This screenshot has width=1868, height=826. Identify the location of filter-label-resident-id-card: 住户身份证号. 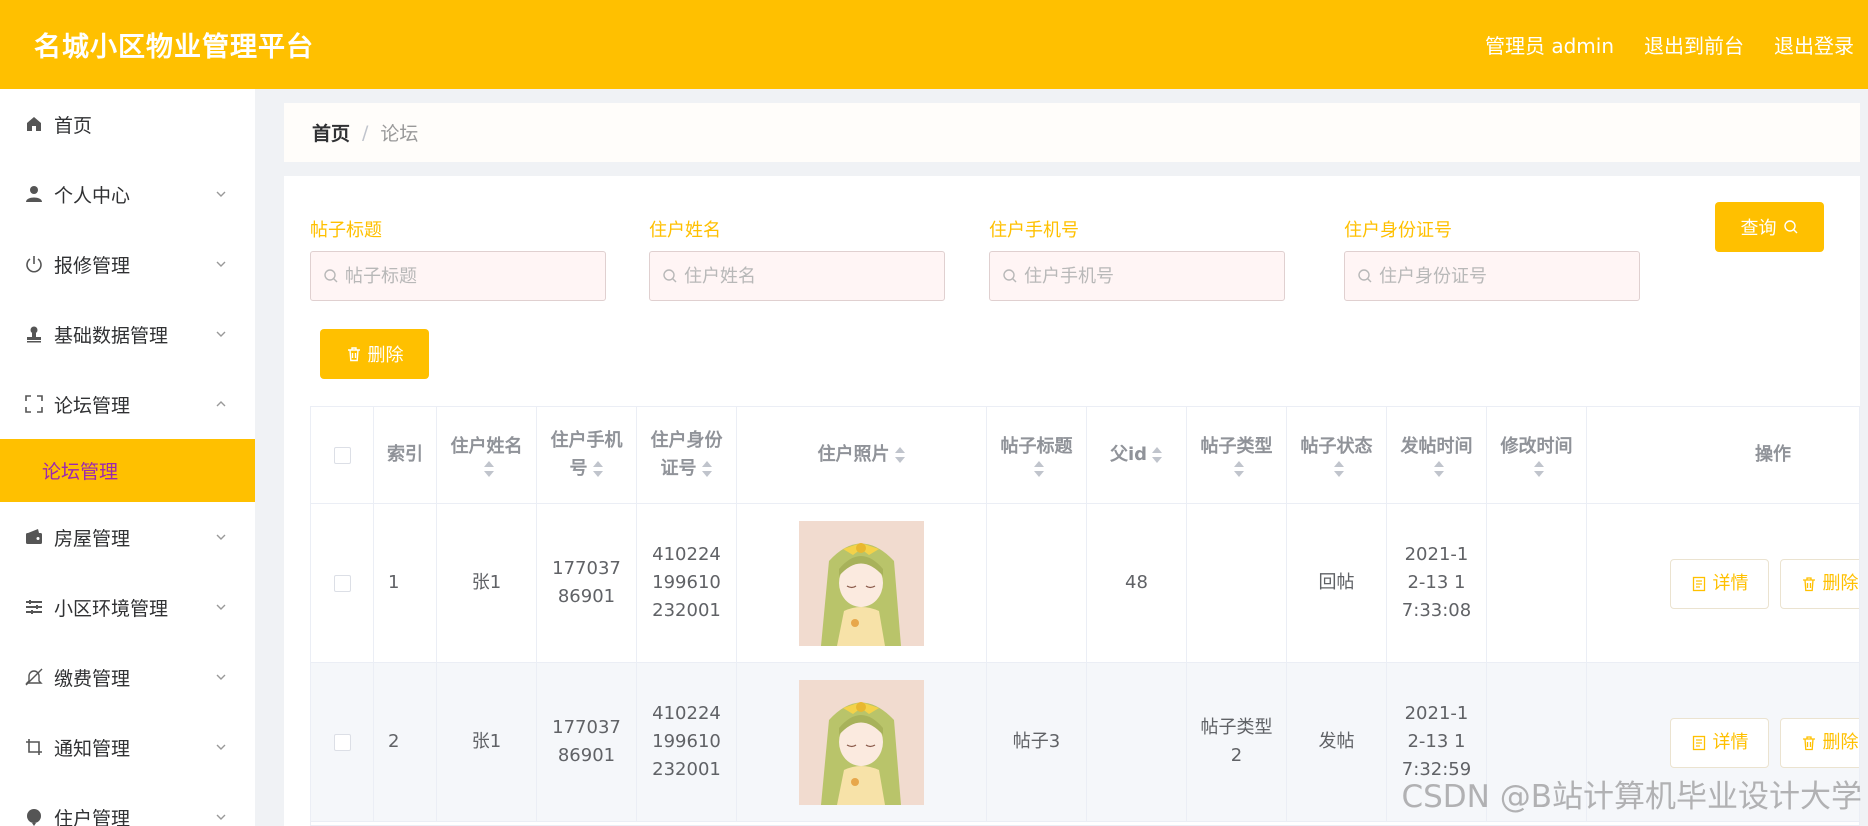
(1398, 230).